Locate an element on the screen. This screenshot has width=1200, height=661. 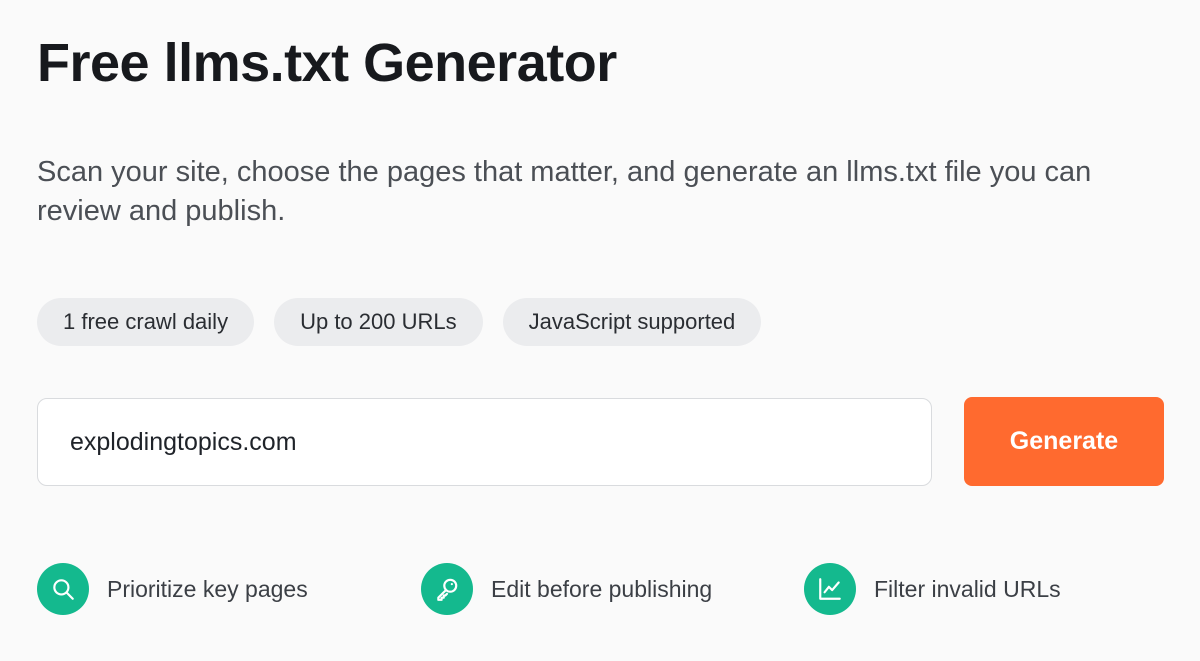
chip-javascript: JavaScript supported is located at coordinates (632, 322).